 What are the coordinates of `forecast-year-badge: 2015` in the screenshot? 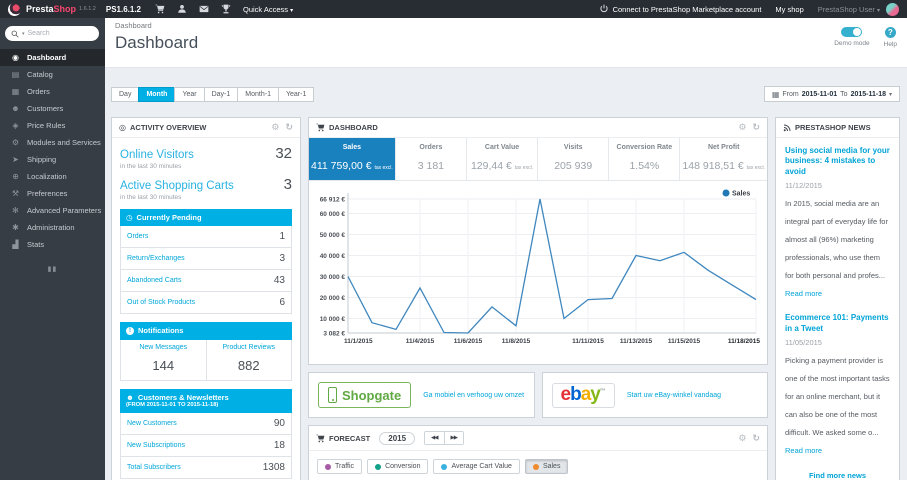 It's located at (397, 438).